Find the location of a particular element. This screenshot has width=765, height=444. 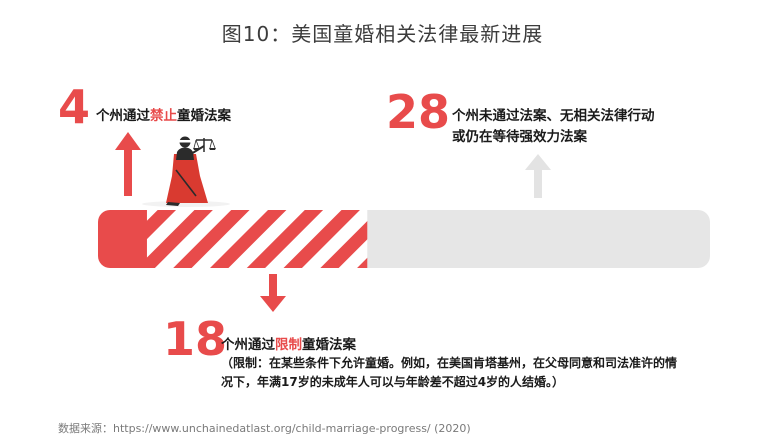

annotation-banned: 4 is located at coordinates (74, 107).